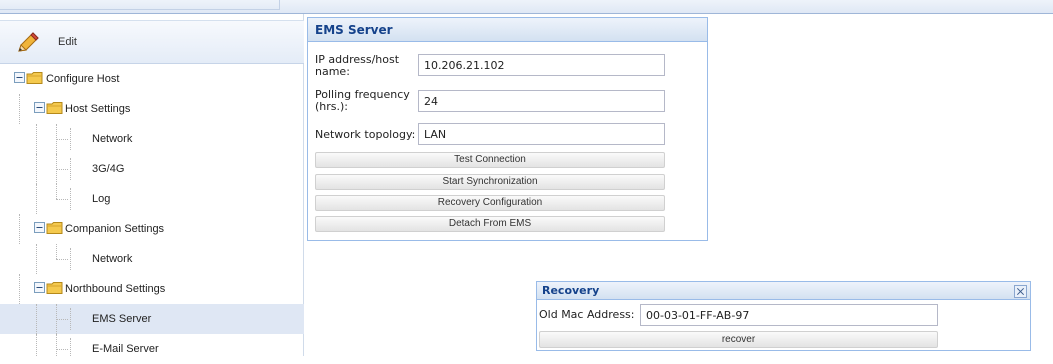 The width and height of the screenshot is (1053, 364). Describe the element at coordinates (490, 182) in the screenshot. I see `start-synchronization-button: Start Synchronization` at that location.